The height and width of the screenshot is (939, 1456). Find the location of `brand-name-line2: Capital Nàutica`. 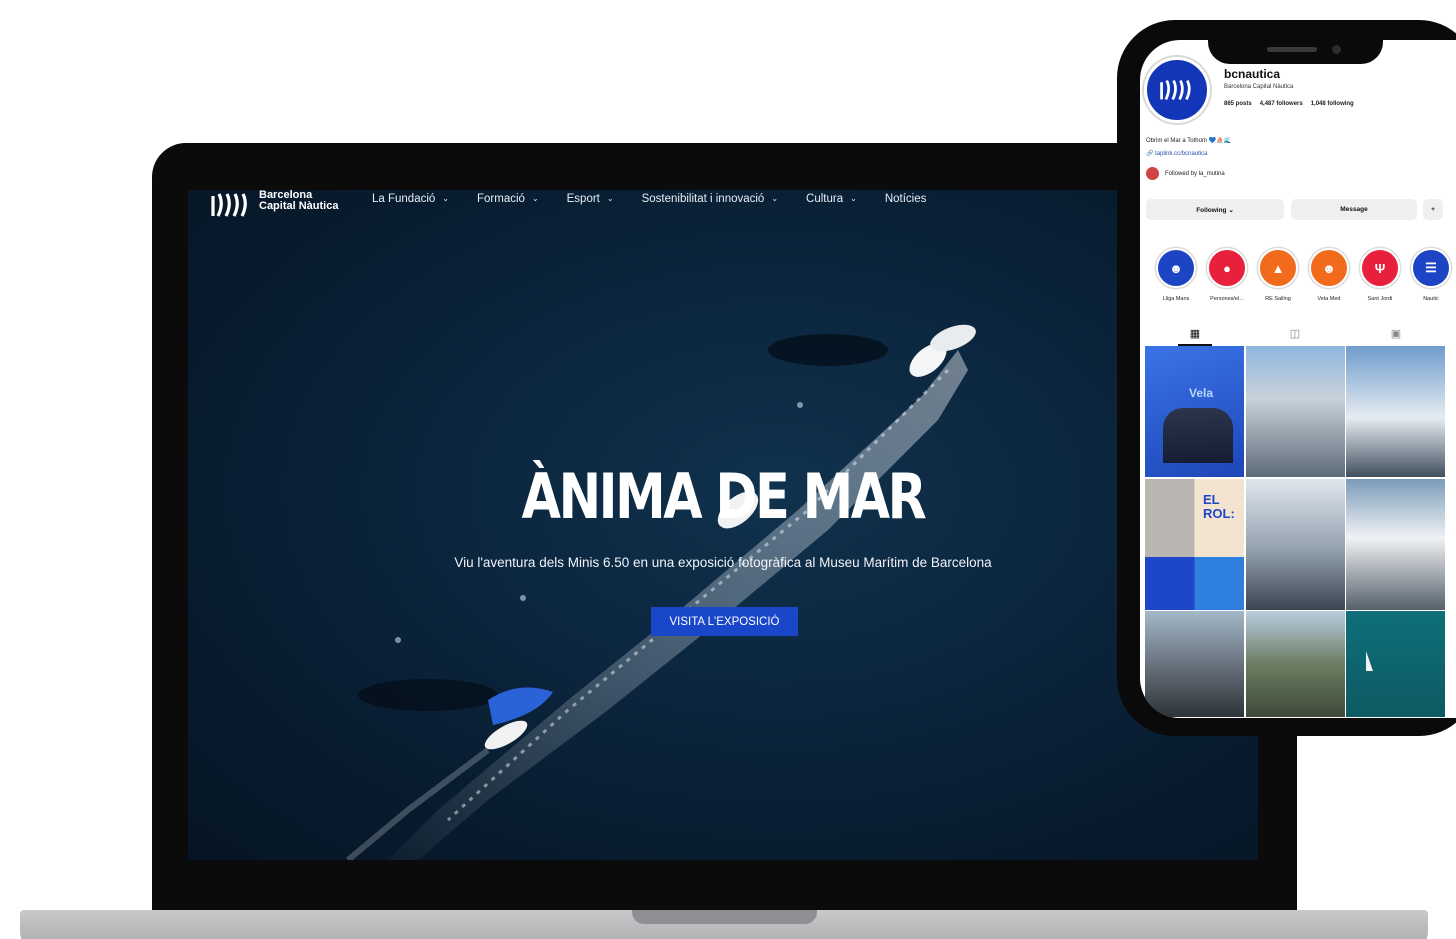

brand-name-line2: Capital Nàutica is located at coordinates (299, 206).